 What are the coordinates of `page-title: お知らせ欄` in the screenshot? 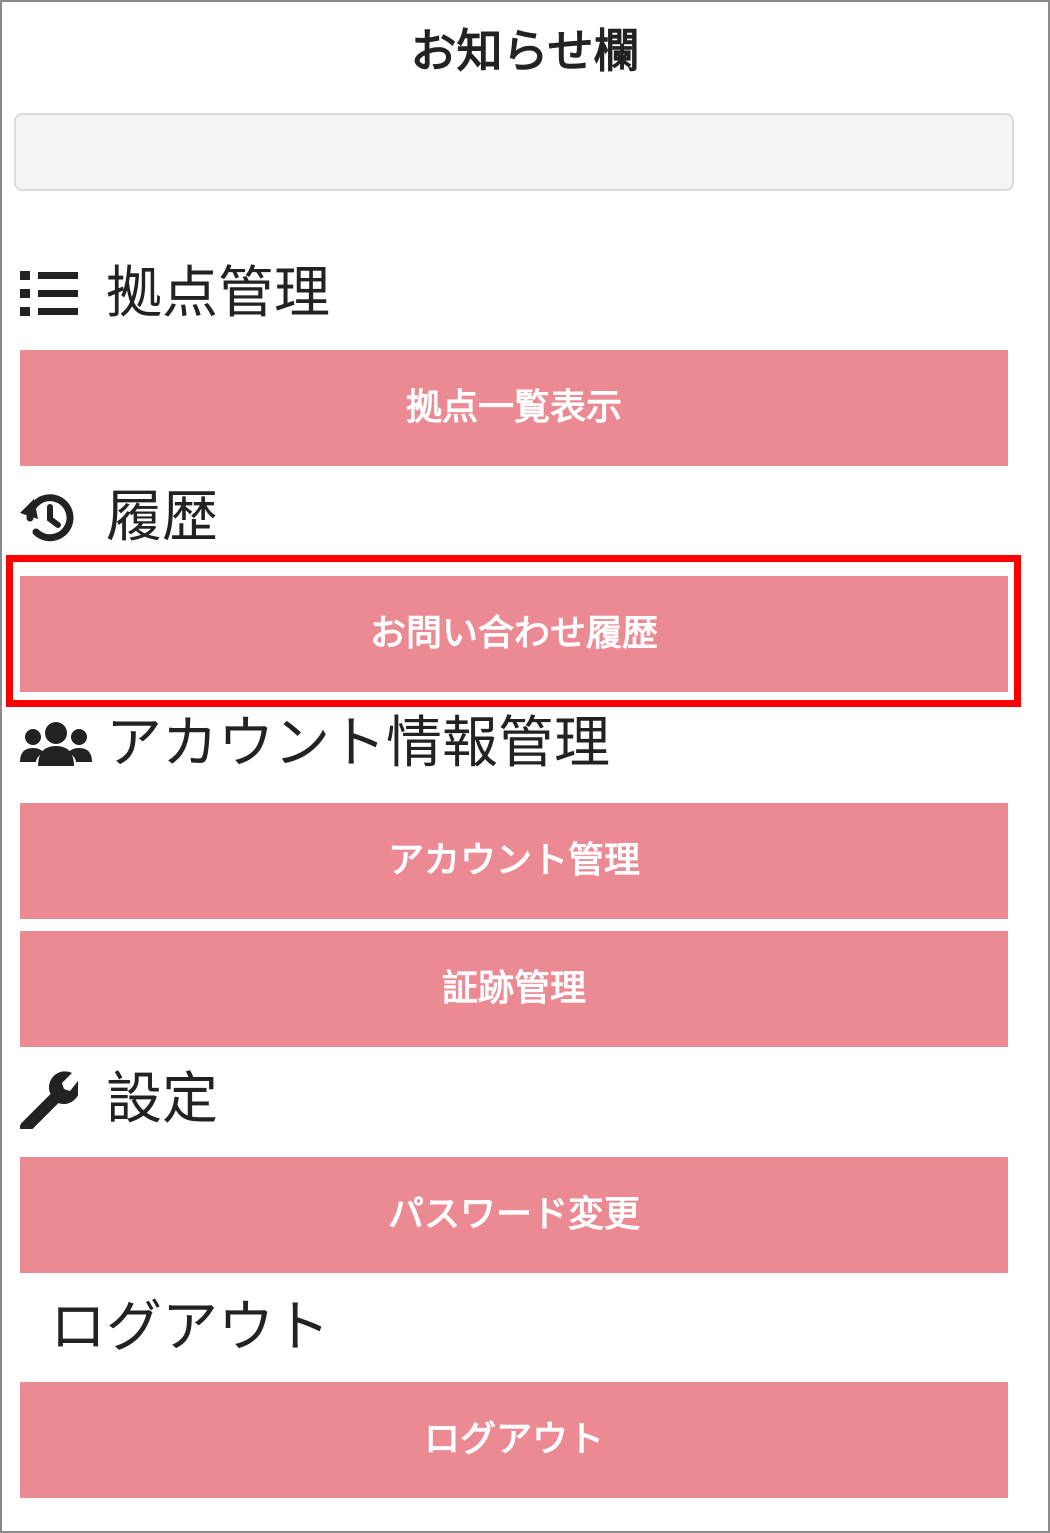 It's located at (525, 51).